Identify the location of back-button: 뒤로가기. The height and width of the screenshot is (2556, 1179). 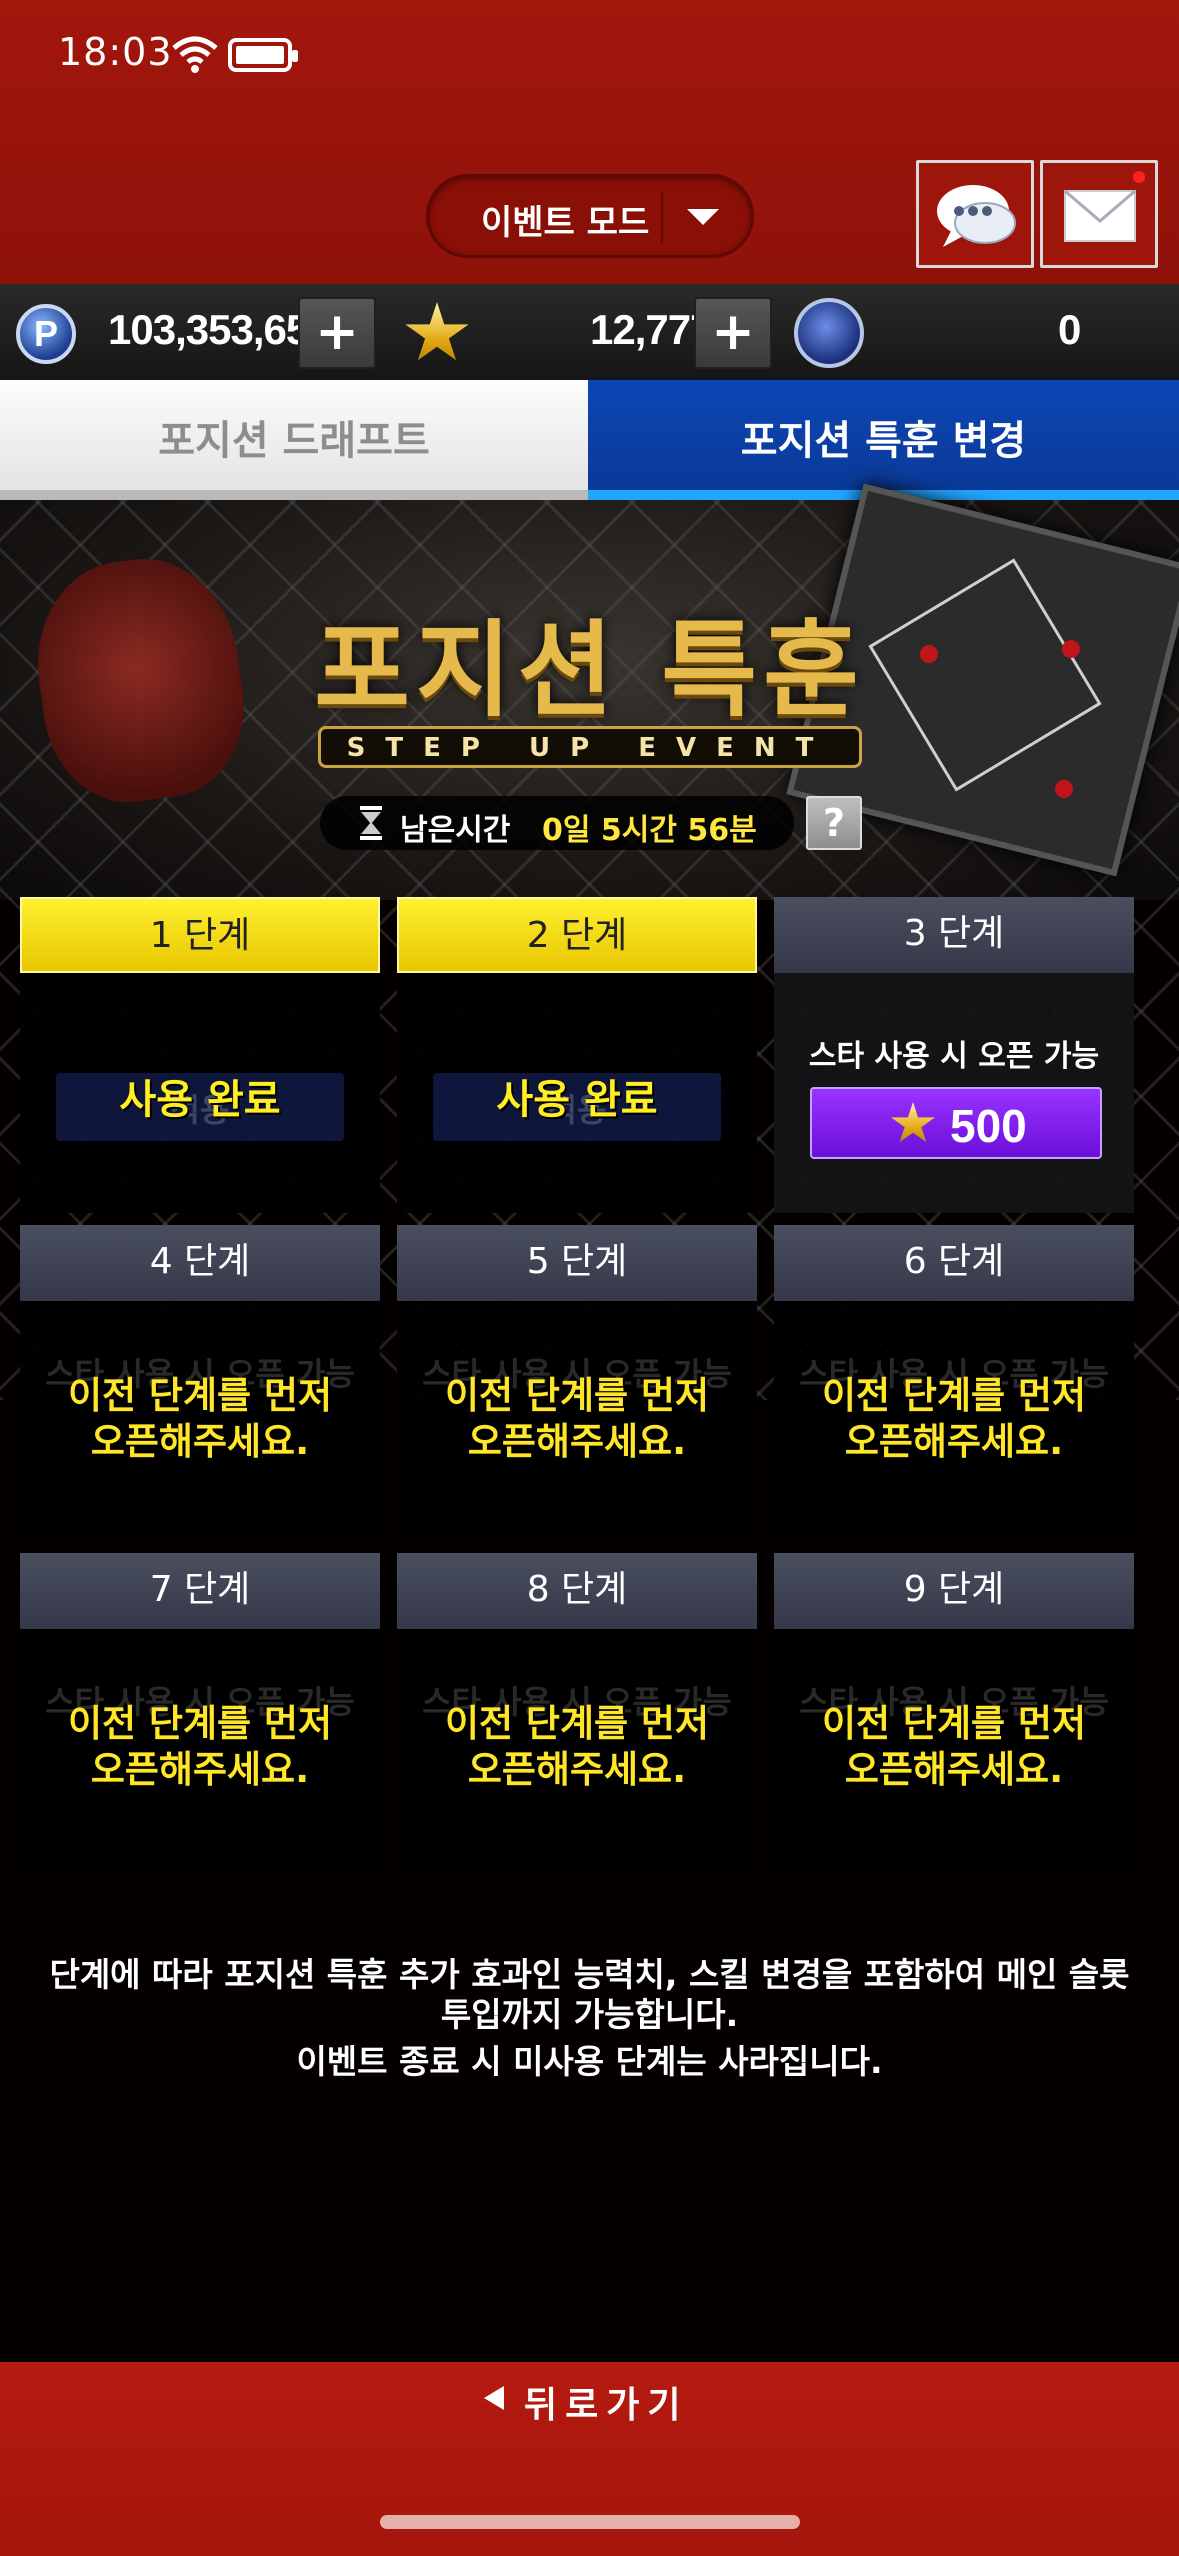
(589, 2400).